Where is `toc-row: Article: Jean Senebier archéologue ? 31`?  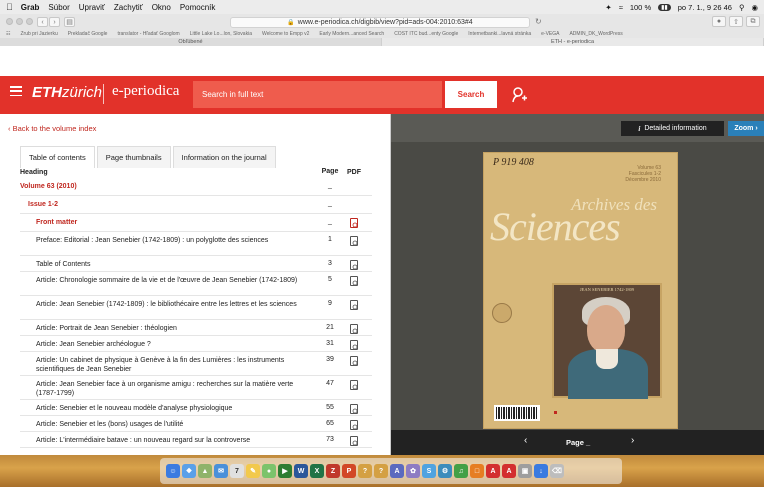
toc-row: Article: Jean Senebier archéologue ? 31 is located at coordinates (196, 346).